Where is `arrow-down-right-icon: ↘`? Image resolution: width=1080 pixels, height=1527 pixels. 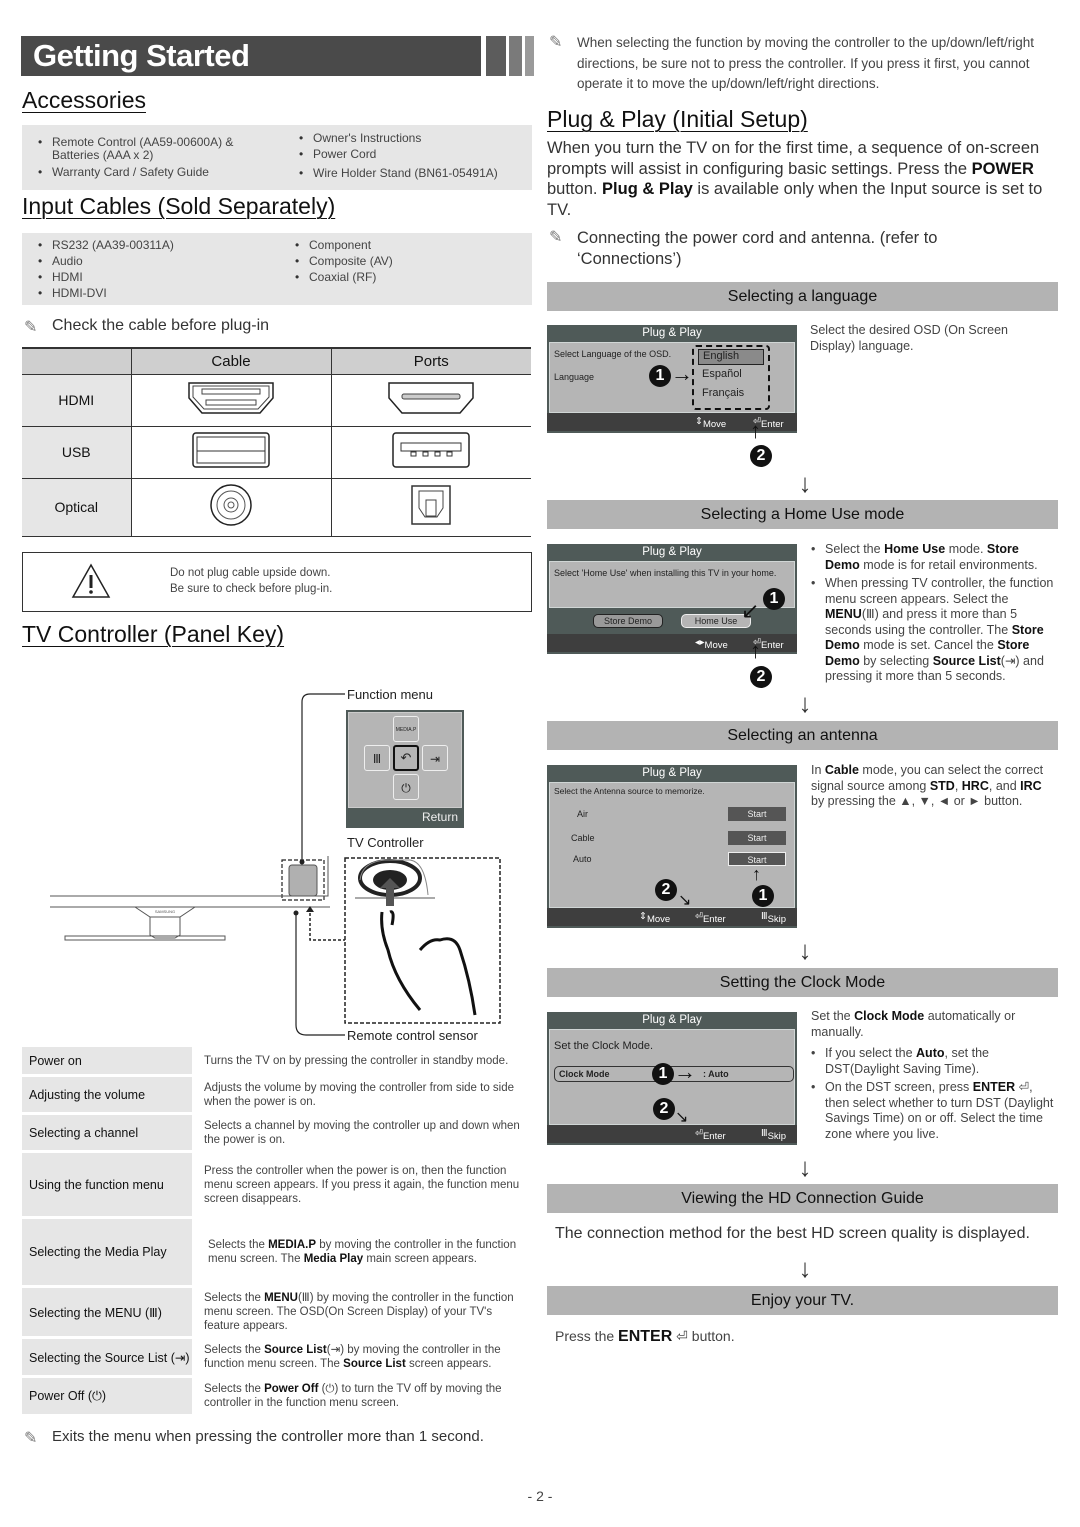
arrow-down-right-icon: ↘ is located at coordinates (685, 900).